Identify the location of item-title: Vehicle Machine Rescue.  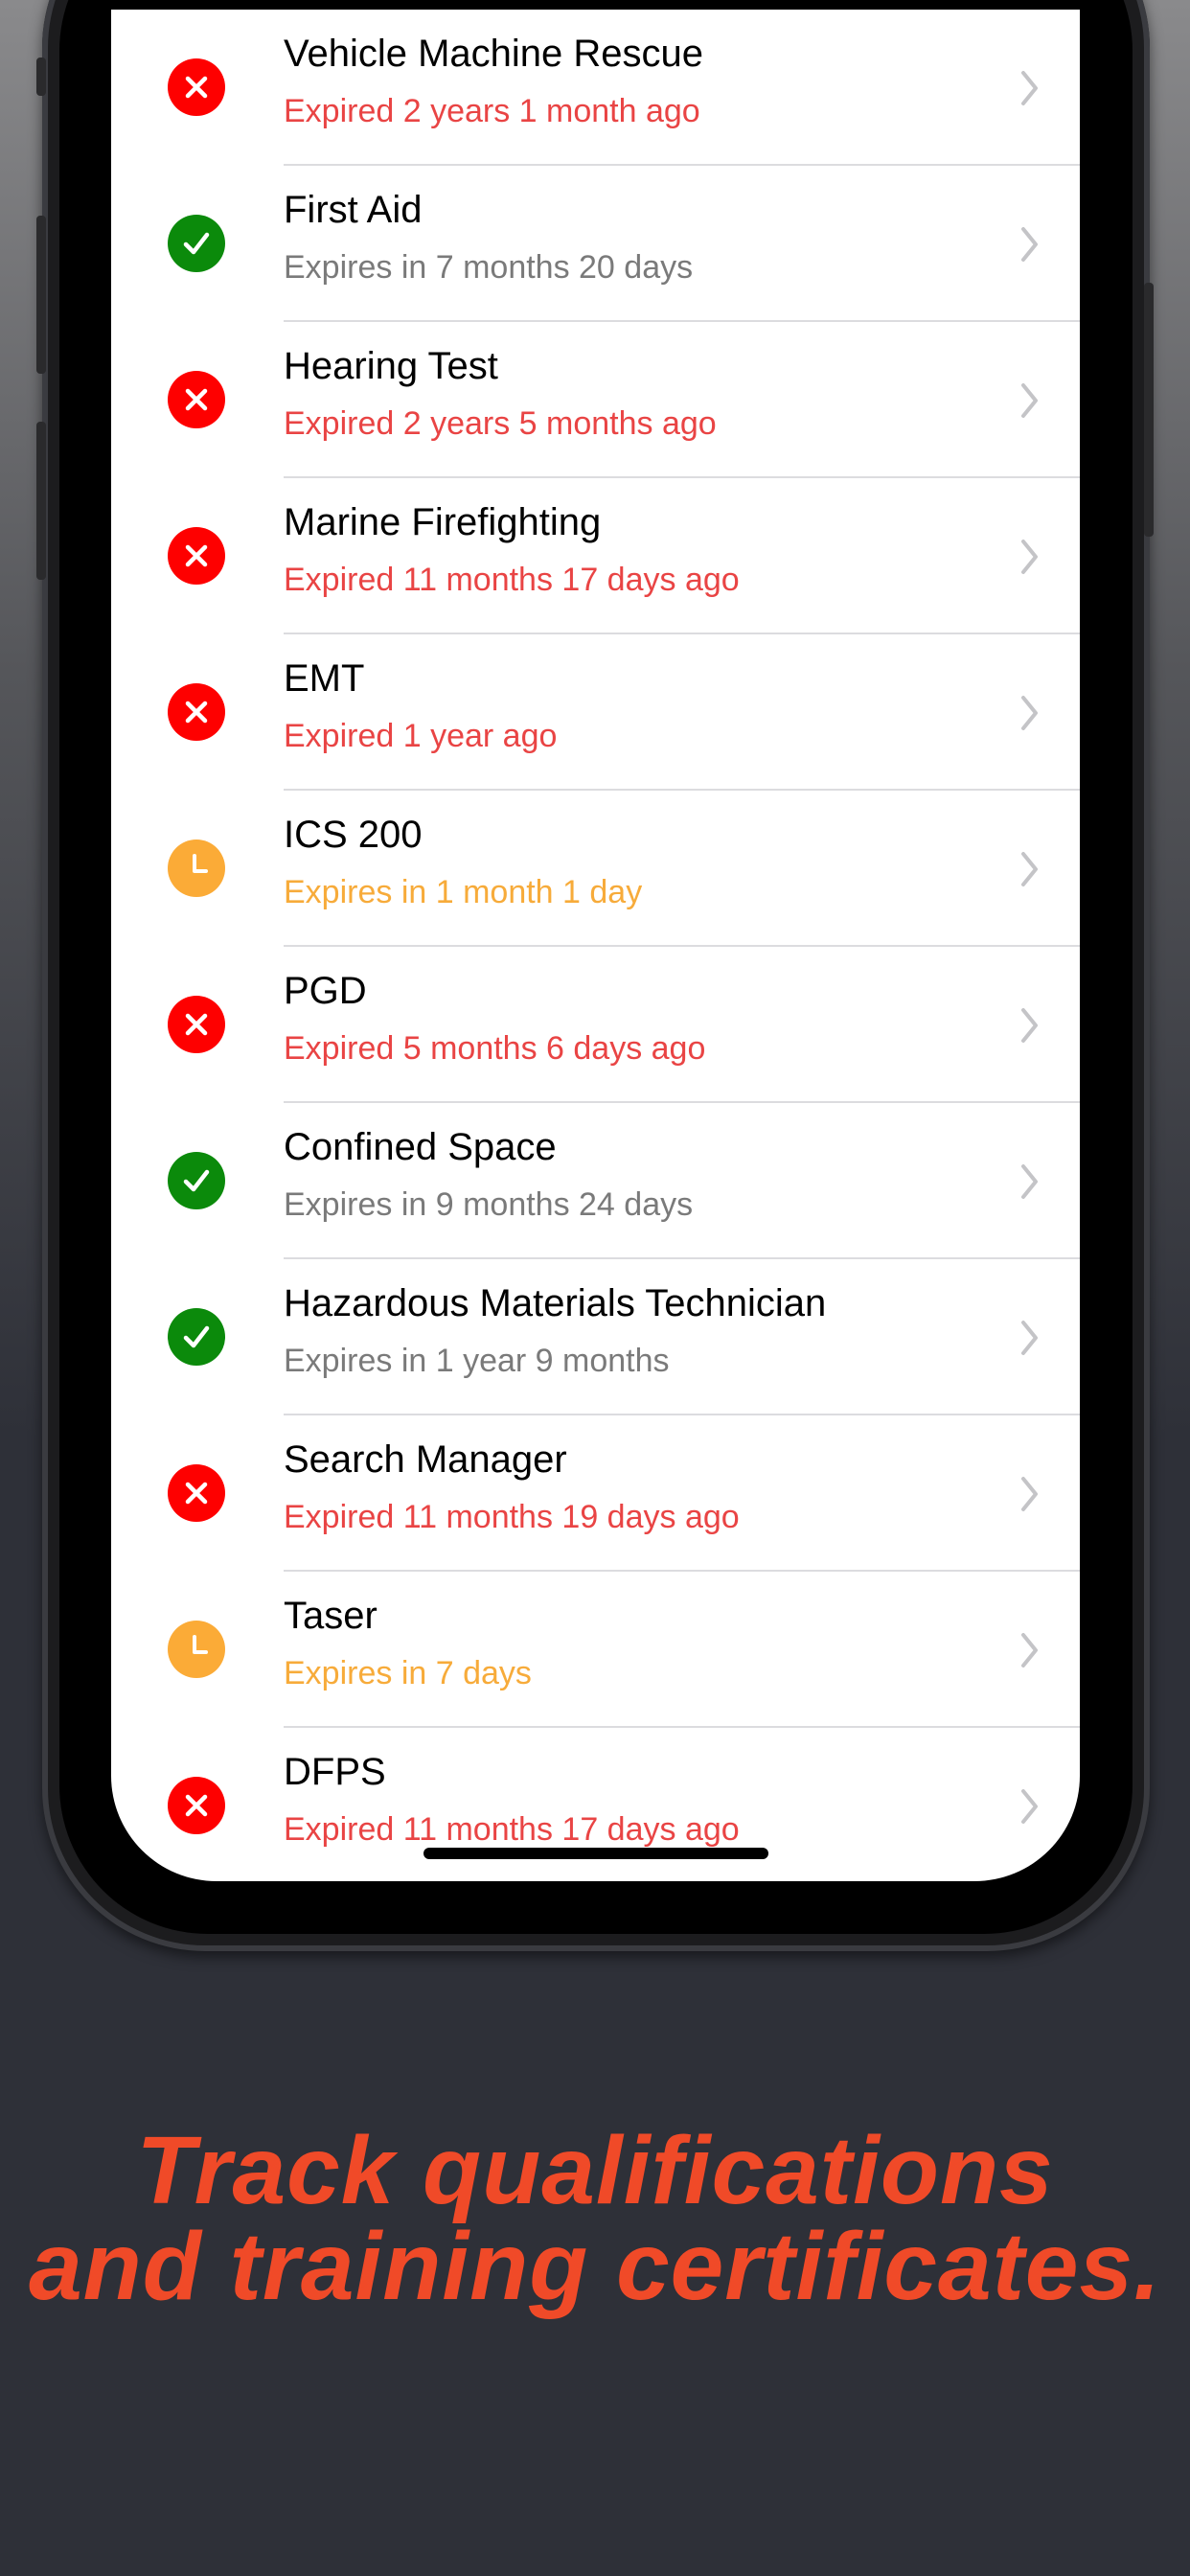
(494, 54).